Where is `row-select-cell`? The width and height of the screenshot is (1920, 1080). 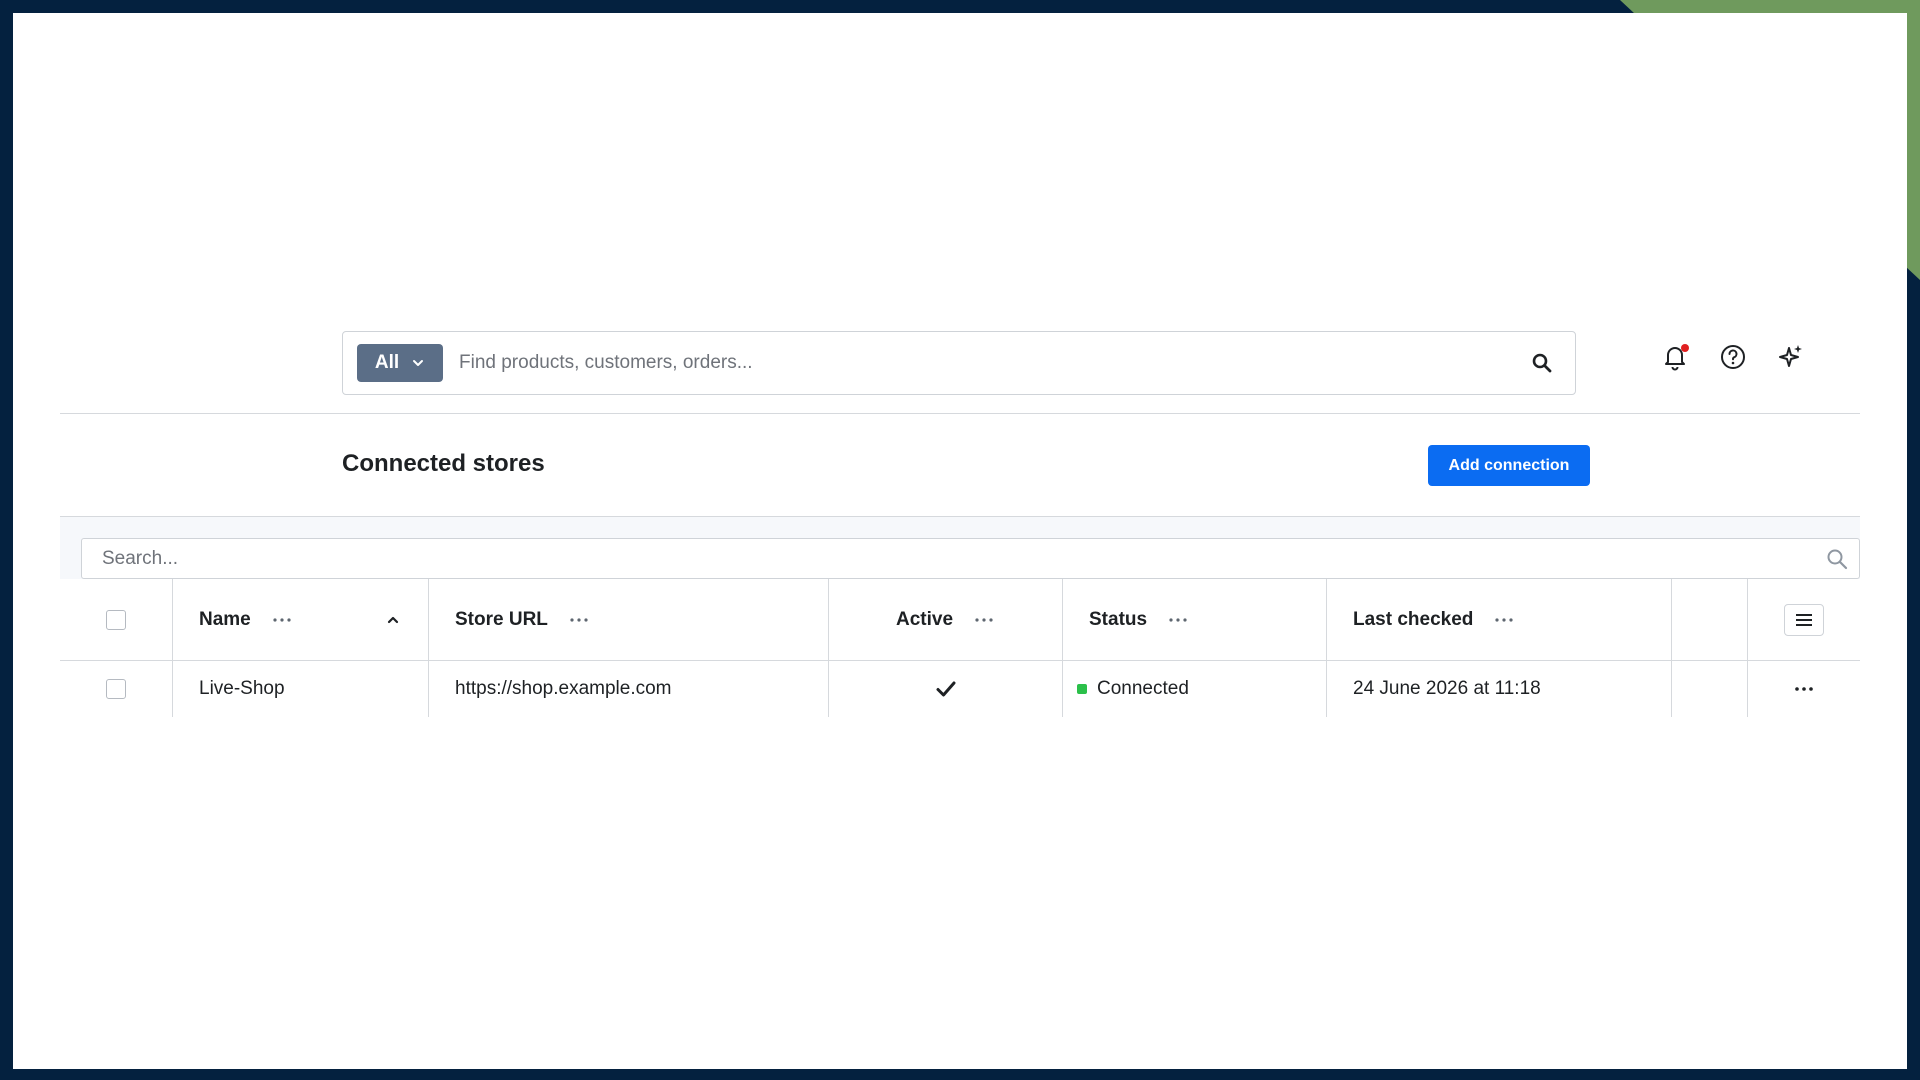
row-select-cell is located at coordinates (116, 689).